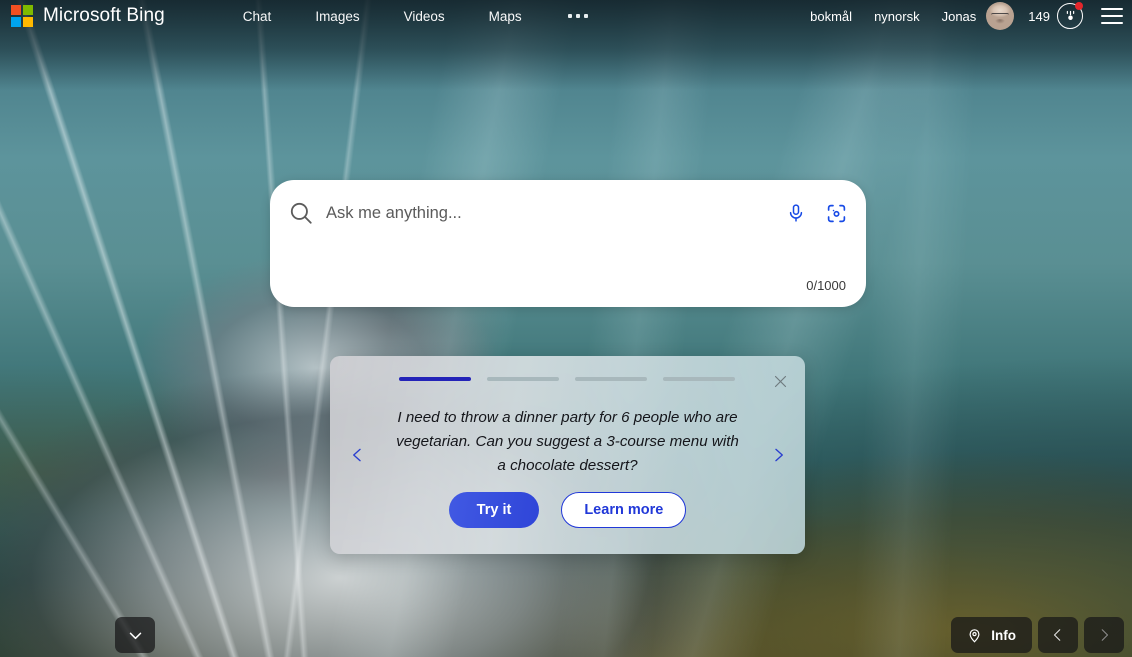  What do you see at coordinates (826, 285) in the screenshot?
I see `character-counter: 0/1000` at bounding box center [826, 285].